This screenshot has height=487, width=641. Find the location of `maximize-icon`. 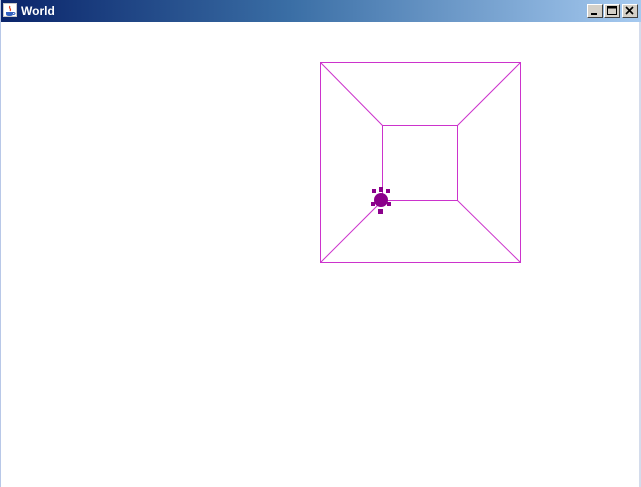

maximize-icon is located at coordinates (612, 10).